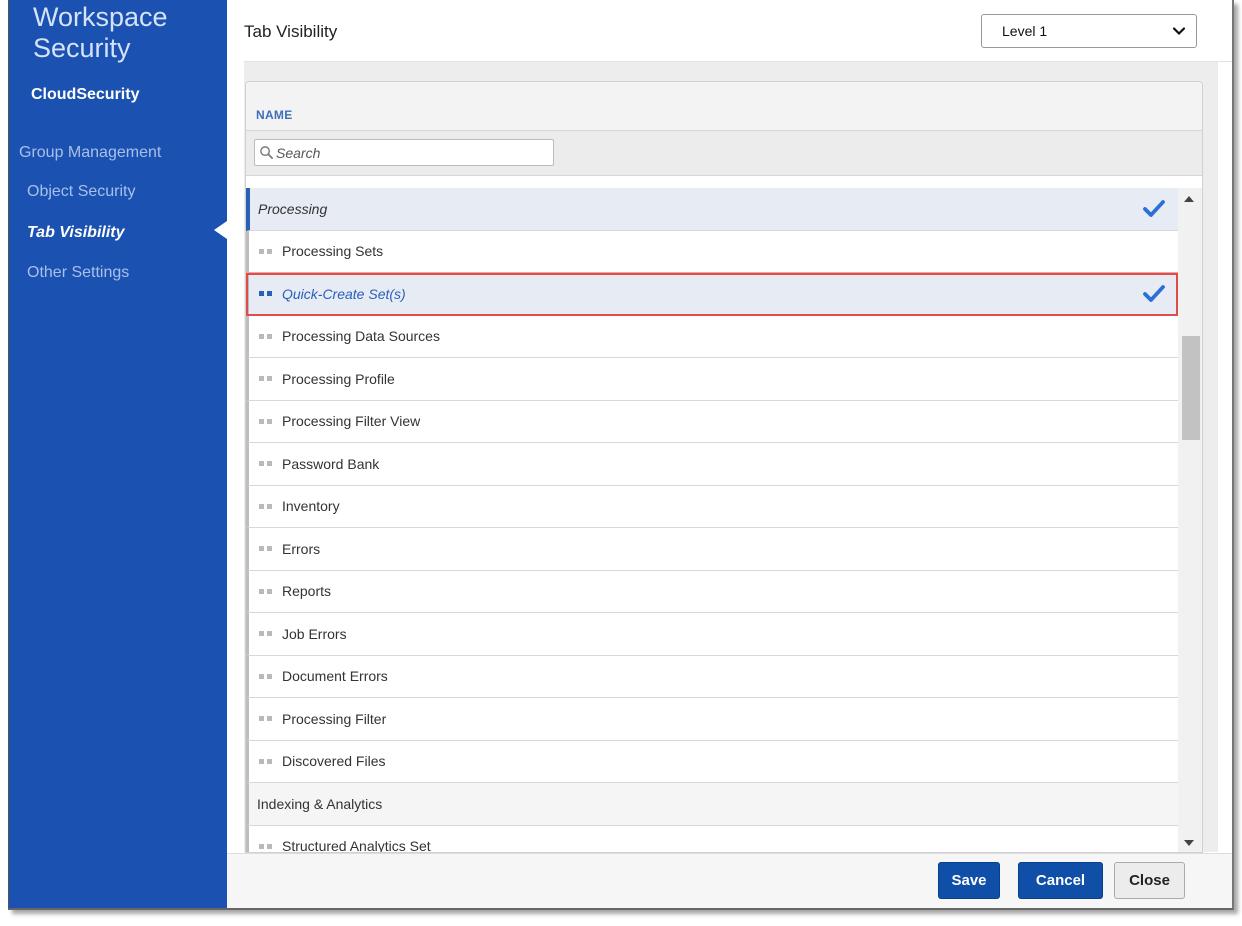  What do you see at coordinates (1179, 31) in the screenshot?
I see `chevron-down-icon` at bounding box center [1179, 31].